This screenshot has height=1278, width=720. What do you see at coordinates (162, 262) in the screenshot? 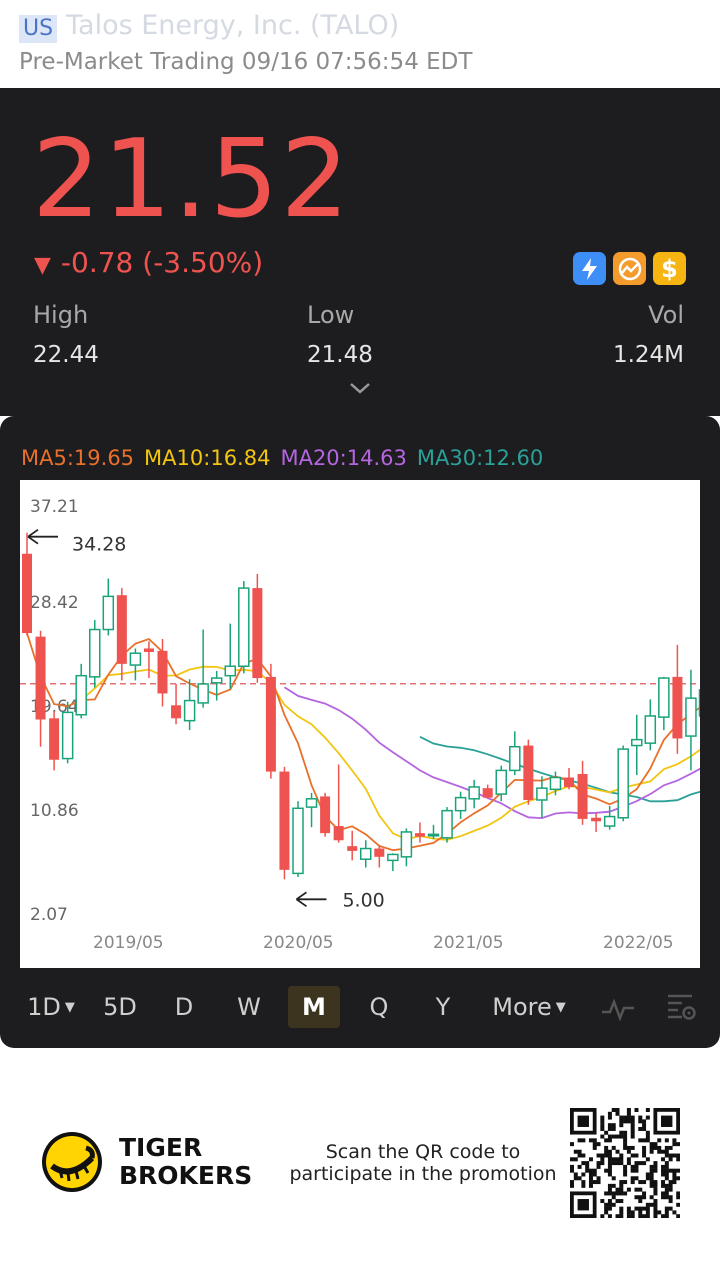
I see `price-change-value: -0.78 (-3.50%)` at bounding box center [162, 262].